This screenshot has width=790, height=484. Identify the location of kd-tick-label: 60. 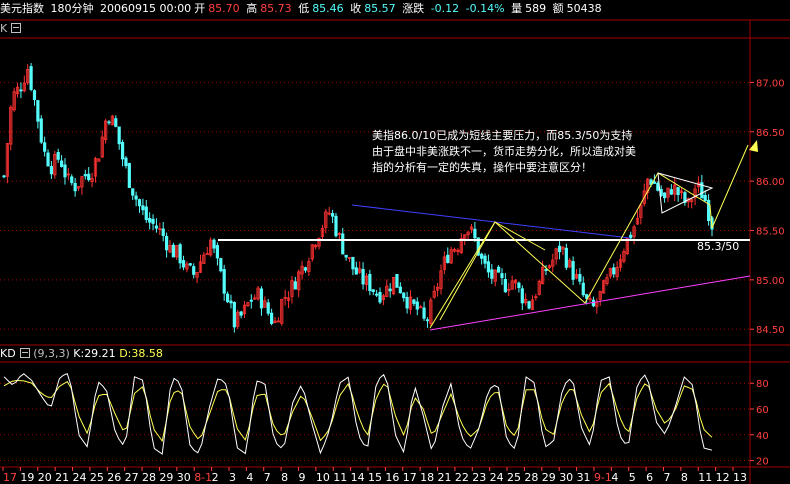
(762, 410).